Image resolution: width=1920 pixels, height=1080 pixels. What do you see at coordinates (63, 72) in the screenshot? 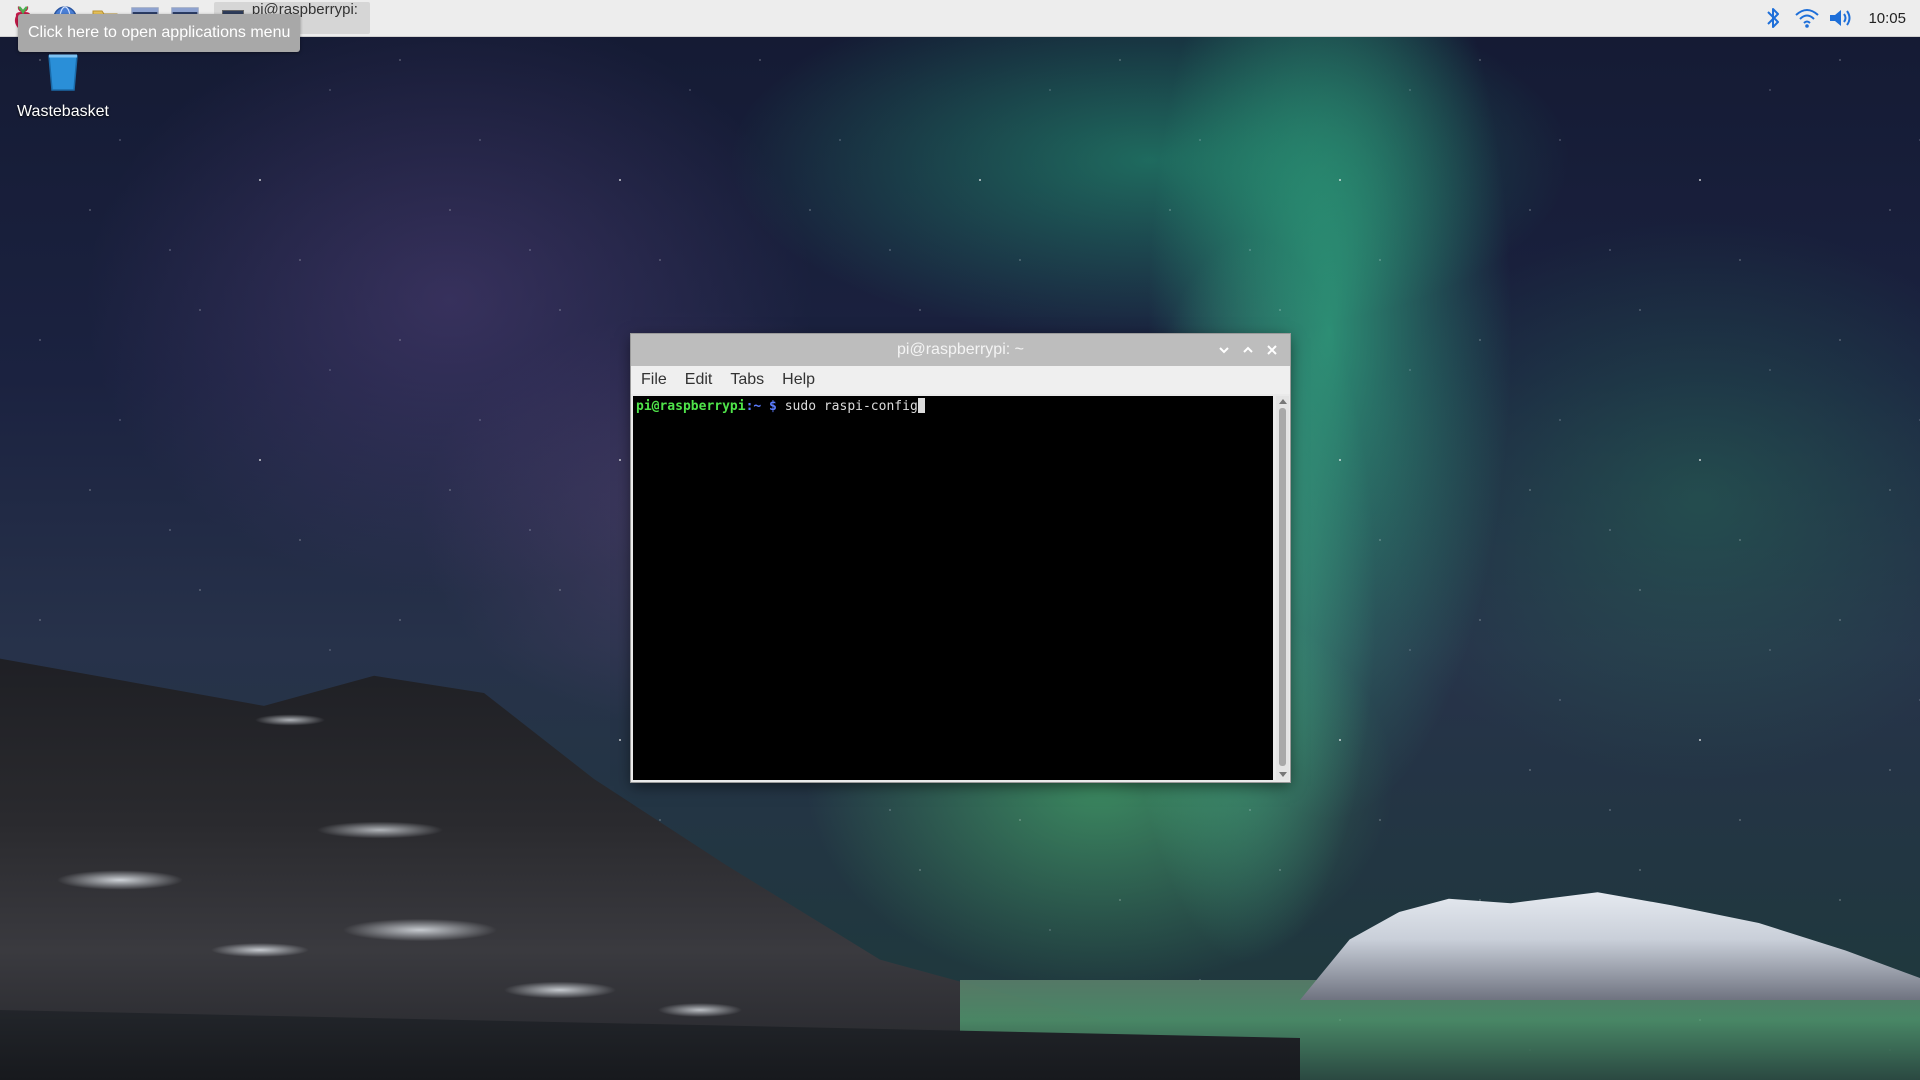
I see `wastebasket-icon` at bounding box center [63, 72].